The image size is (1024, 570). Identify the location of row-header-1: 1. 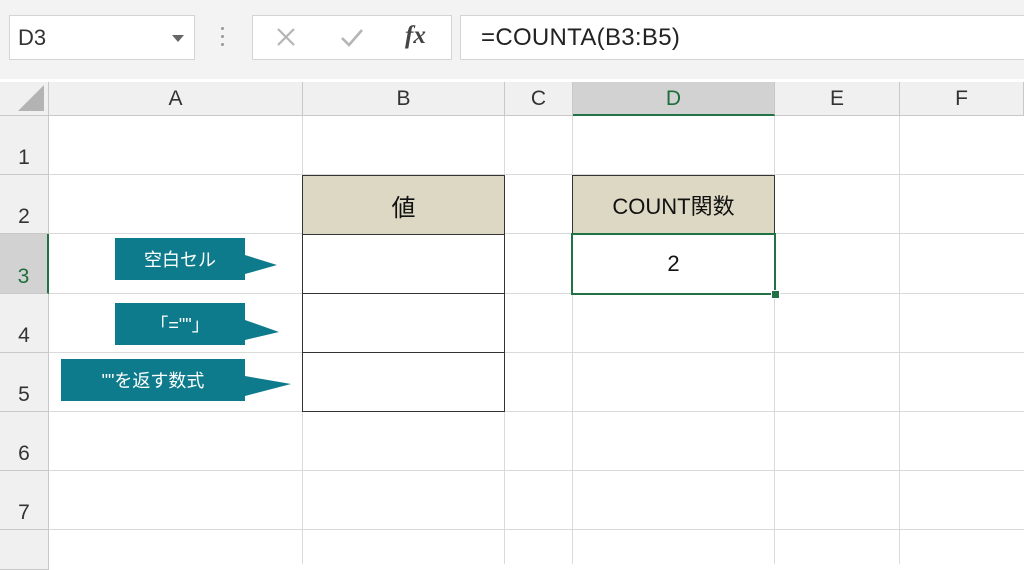
(24, 145).